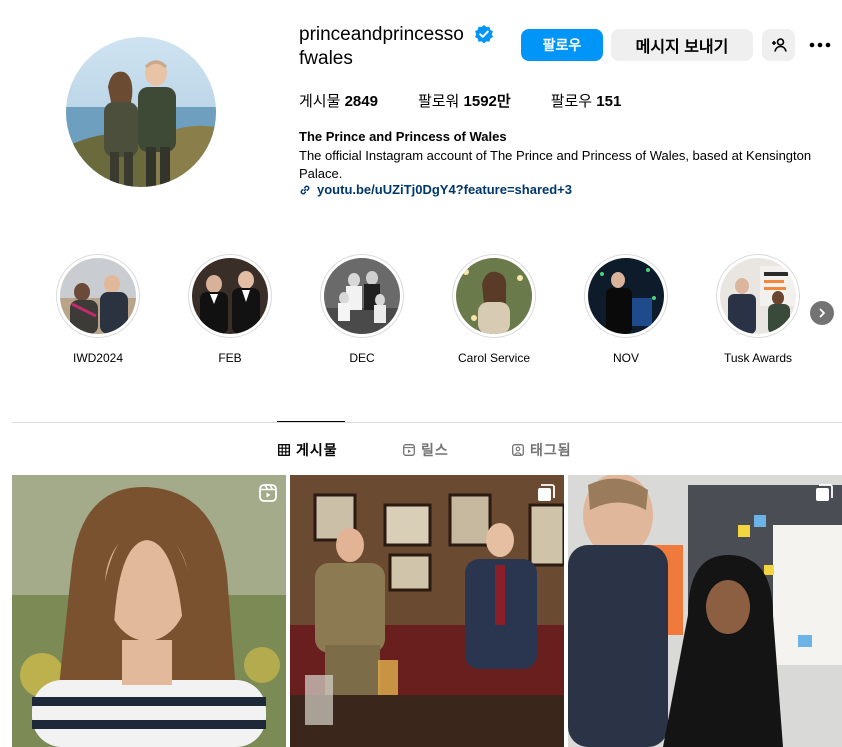  Describe the element at coordinates (445, 189) in the screenshot. I see `bio-link-text: youtu.be/uUZiTj0DgY4?feature=shared+3` at that location.